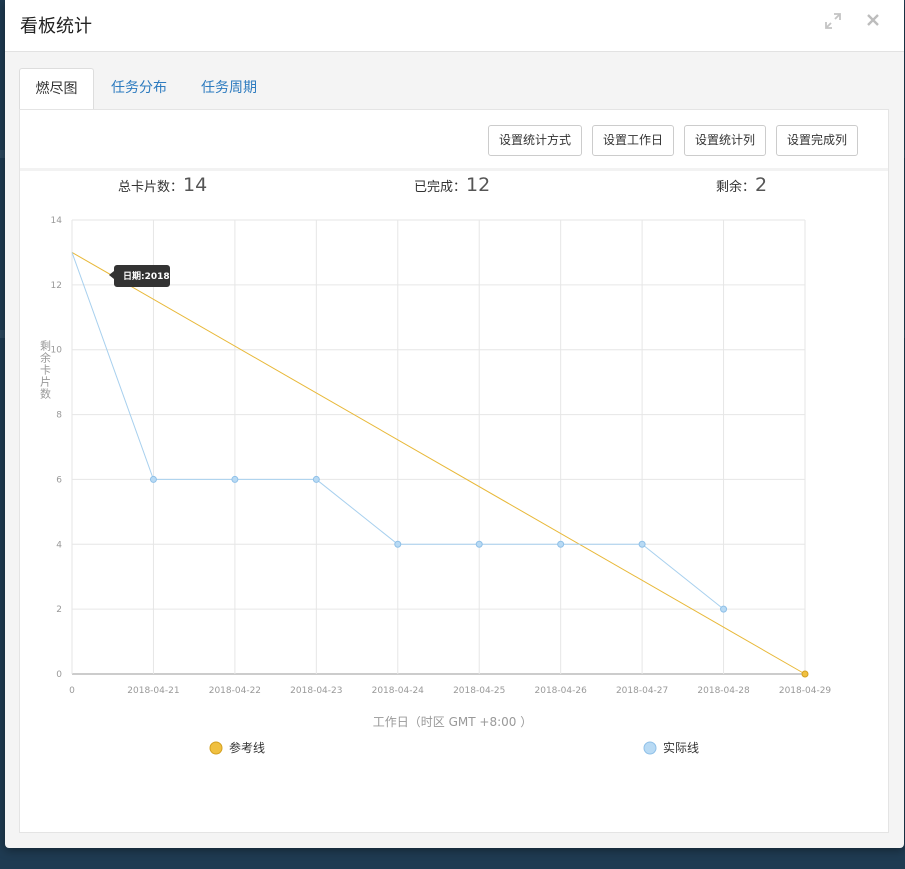 The image size is (905, 869). What do you see at coordinates (235, 691) in the screenshot?
I see `x-tick-label: 2018-04-22` at bounding box center [235, 691].